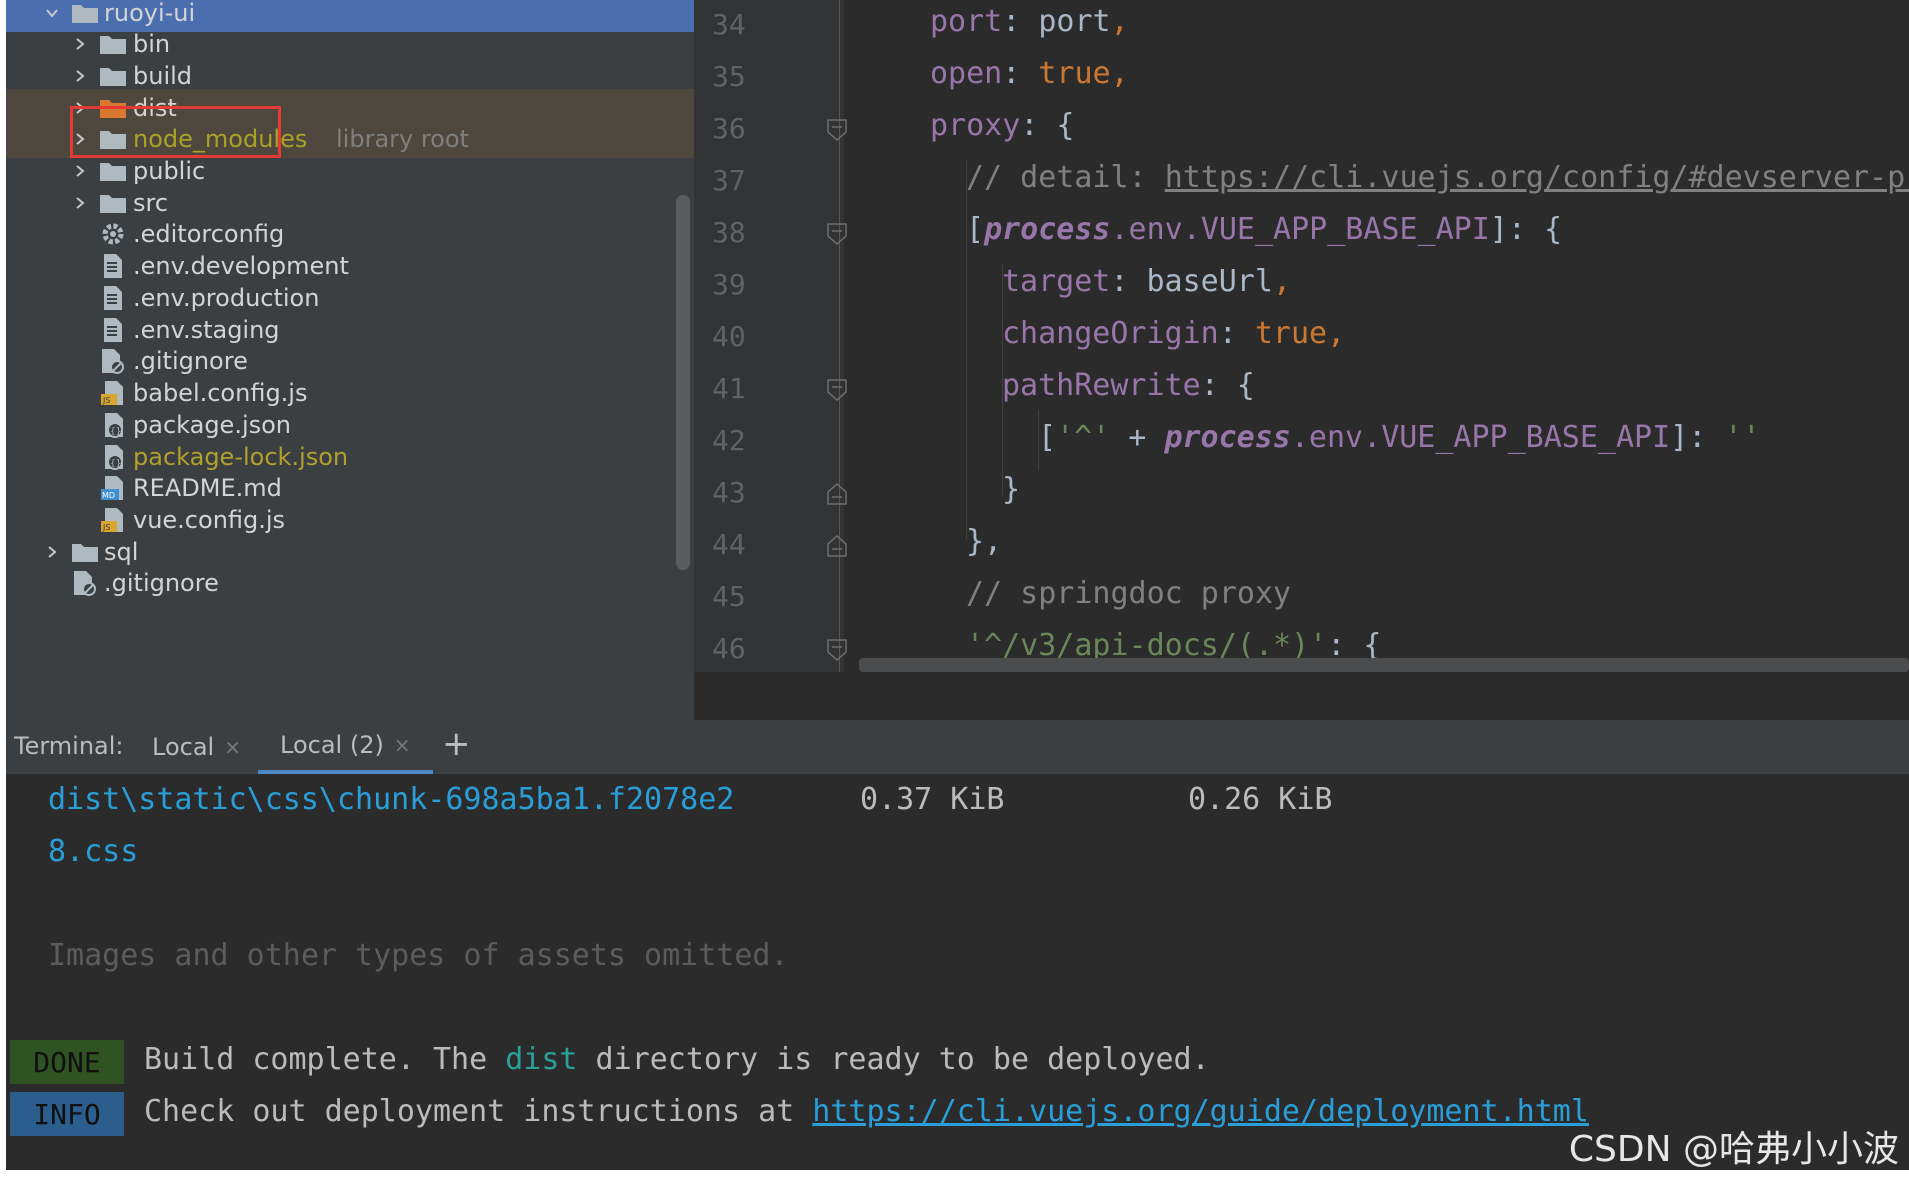 This screenshot has width=1909, height=1178. I want to click on code-line-43: }, so click(1011, 489).